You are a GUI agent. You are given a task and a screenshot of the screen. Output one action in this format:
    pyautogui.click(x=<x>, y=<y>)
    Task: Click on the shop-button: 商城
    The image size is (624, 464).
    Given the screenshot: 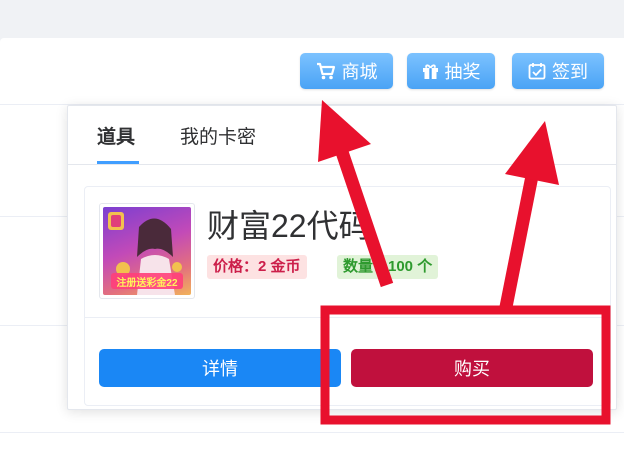 What is the action you would take?
    pyautogui.click(x=346, y=71)
    